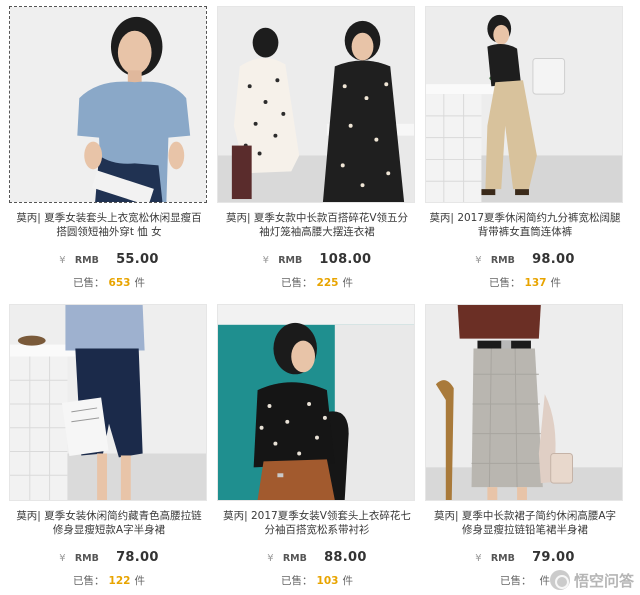 The image size is (640, 595). Describe the element at coordinates (317, 523) in the screenshot. I see `product-title: 莫丙| 2017夏季女装V领套头上衣碎花七分袖百搭宽松系带衬衫` at that location.